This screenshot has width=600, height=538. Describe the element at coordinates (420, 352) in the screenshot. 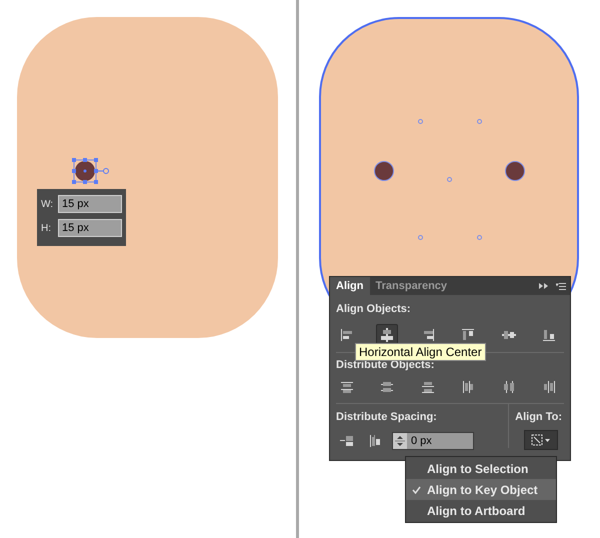

I see `tooltip: Horizontal Align Center` at that location.